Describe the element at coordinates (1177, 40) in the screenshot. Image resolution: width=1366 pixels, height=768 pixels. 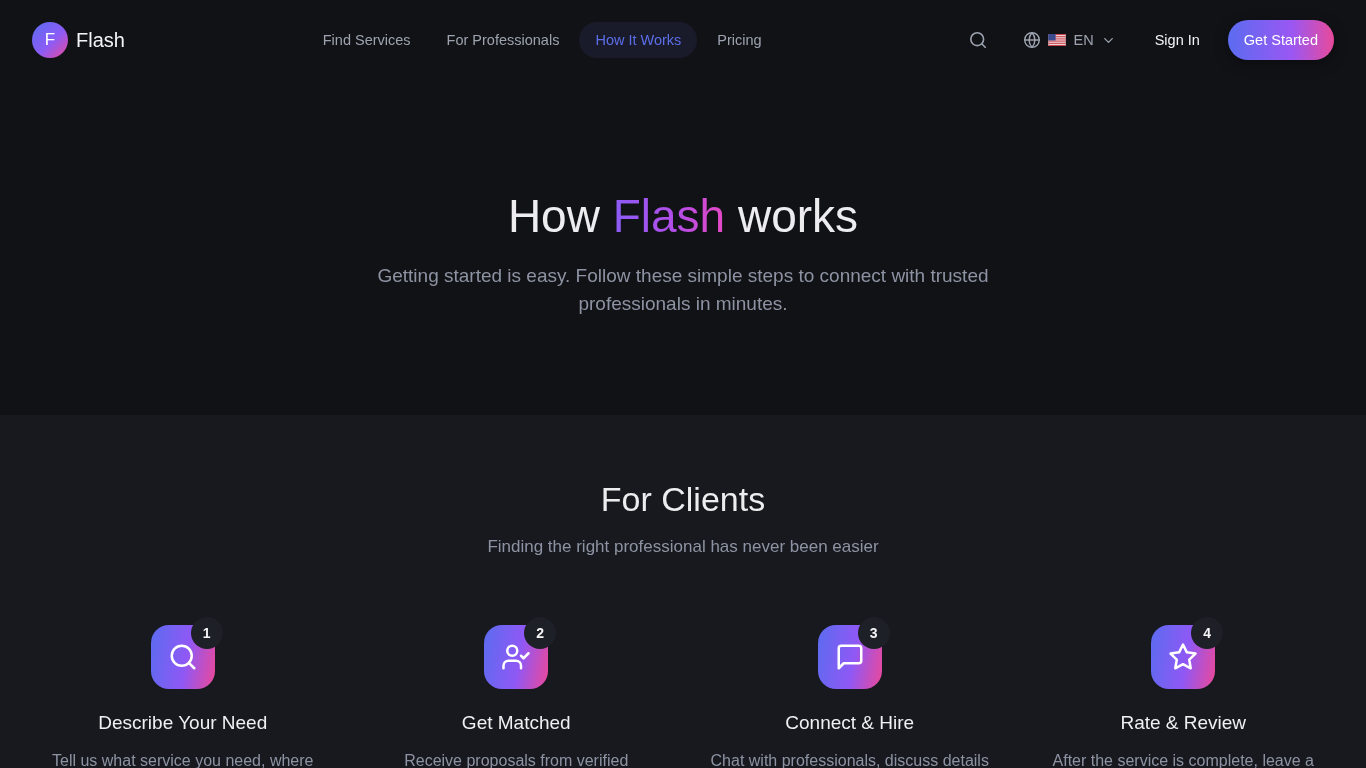
I see `sign-in-button: Sign In` at that location.